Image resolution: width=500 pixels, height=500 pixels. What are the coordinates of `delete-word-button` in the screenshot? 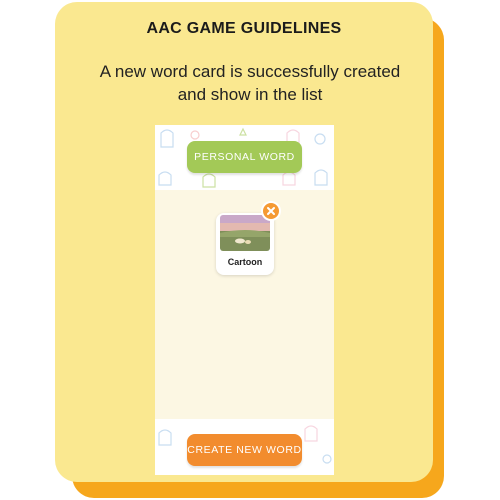 It's located at (271, 211).